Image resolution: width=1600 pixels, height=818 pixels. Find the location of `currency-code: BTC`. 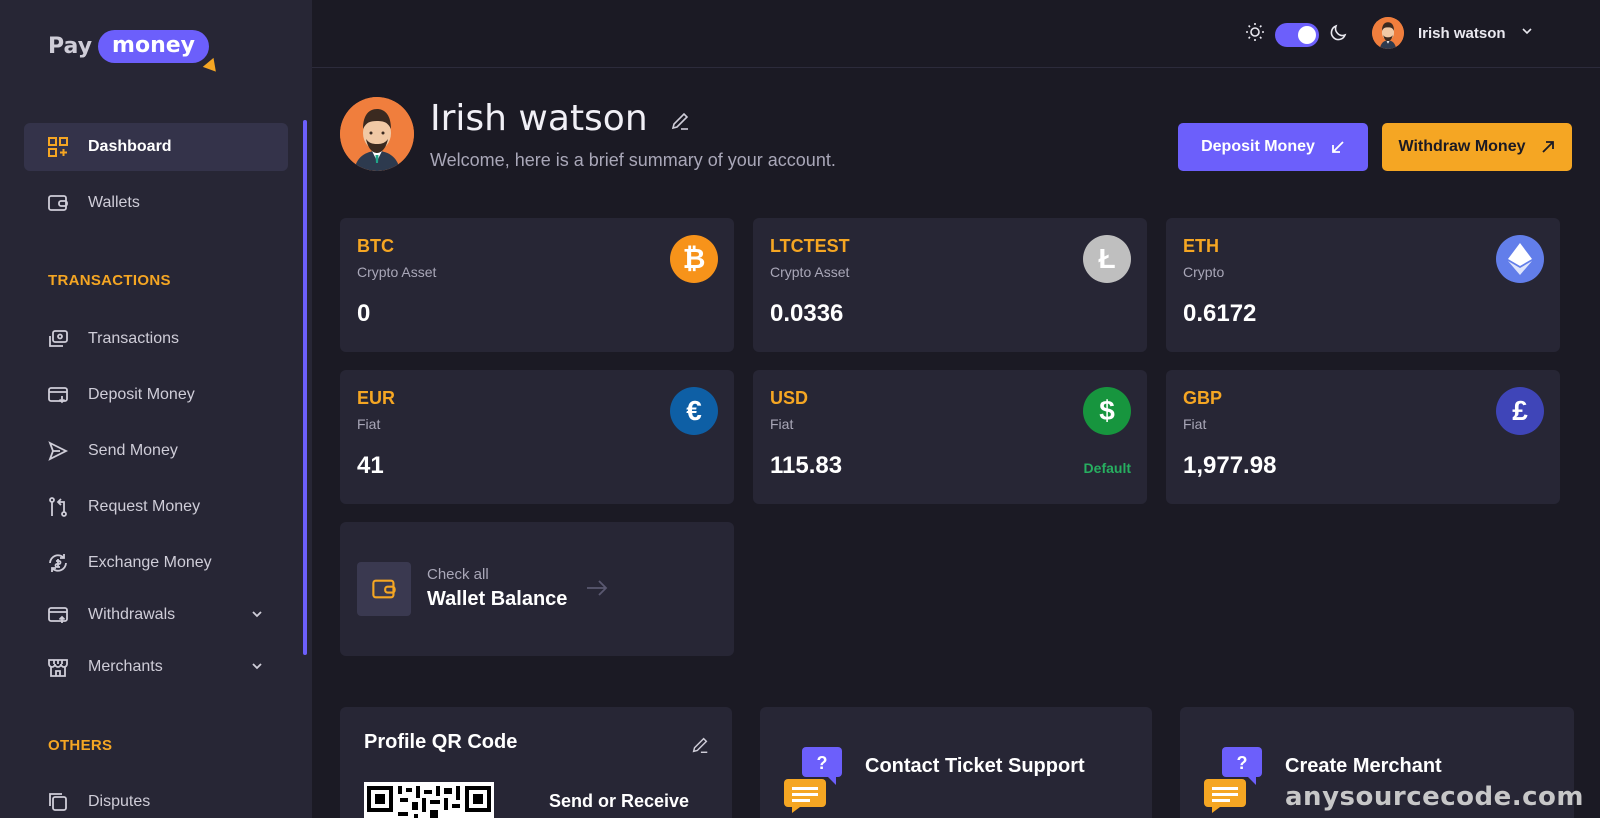

currency-code: BTC is located at coordinates (375, 246).